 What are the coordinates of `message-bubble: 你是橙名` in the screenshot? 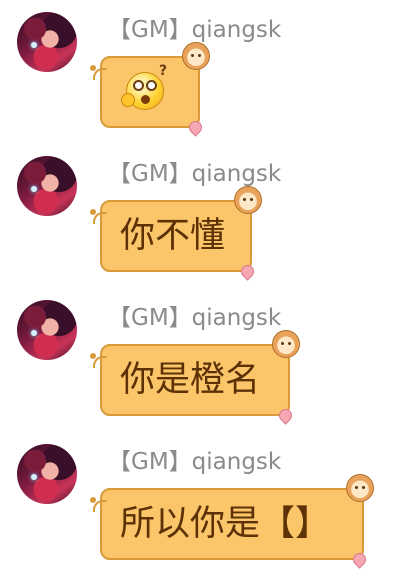 It's located at (195, 377).